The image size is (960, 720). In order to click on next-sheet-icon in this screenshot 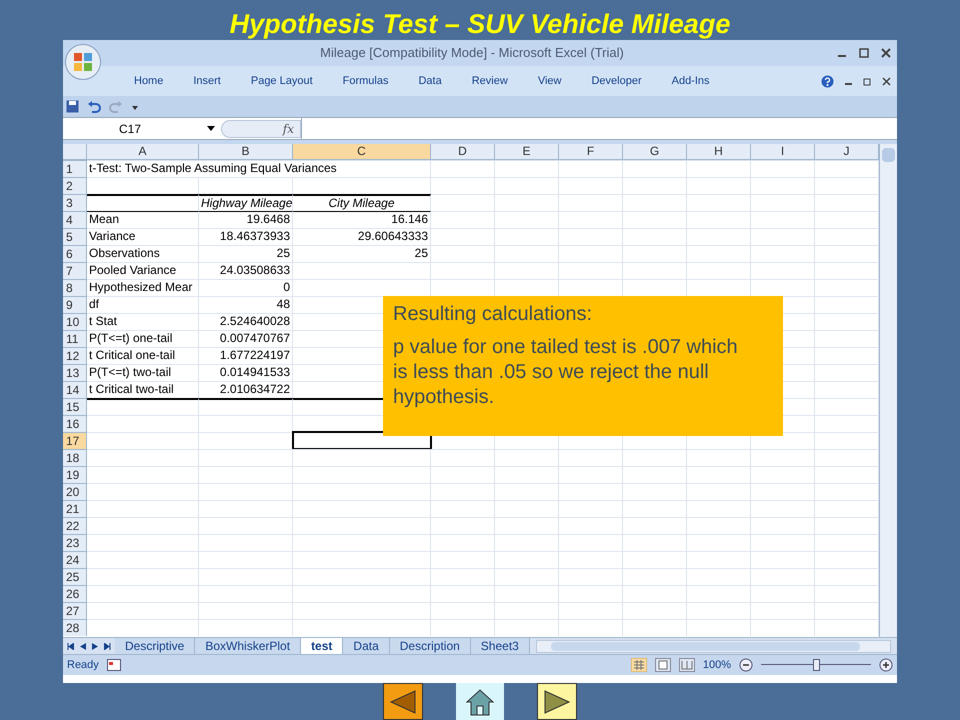, I will do `click(95, 646)`.